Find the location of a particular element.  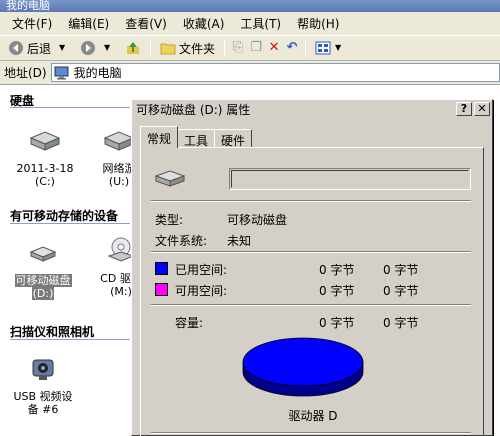

usb-video-name: USB 视频设 is located at coordinates (43, 396).